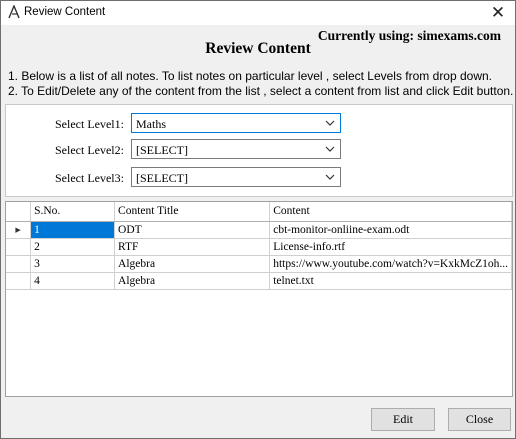 This screenshot has width=516, height=439. I want to click on column-header-title: Content Title, so click(192, 212).